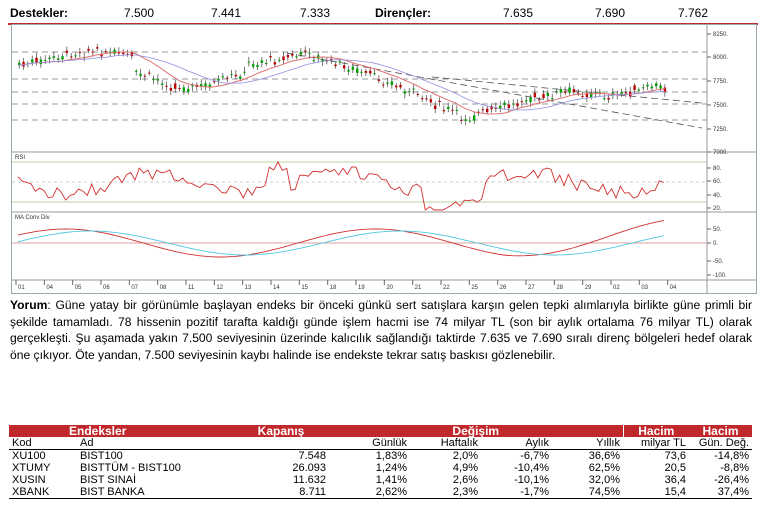 This screenshot has height=531, width=766. What do you see at coordinates (474, 288) in the screenshot?
I see `date-label: 25` at bounding box center [474, 288].